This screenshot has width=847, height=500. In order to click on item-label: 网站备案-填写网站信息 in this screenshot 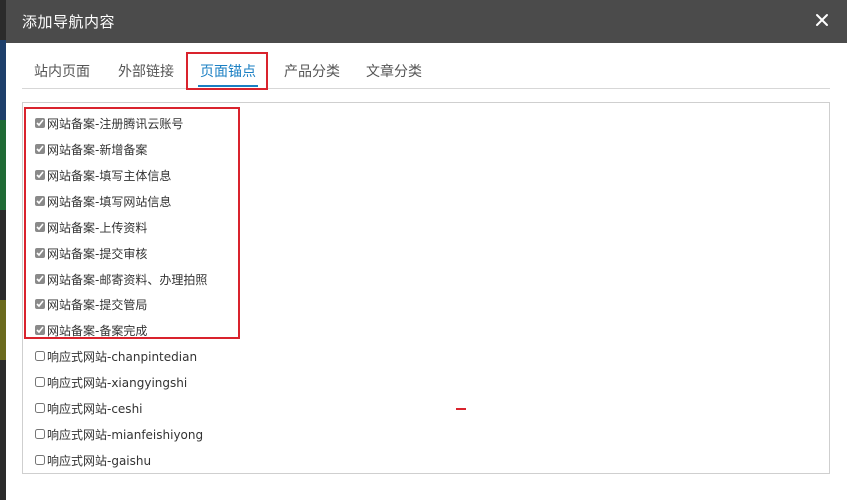, I will do `click(109, 201)`.